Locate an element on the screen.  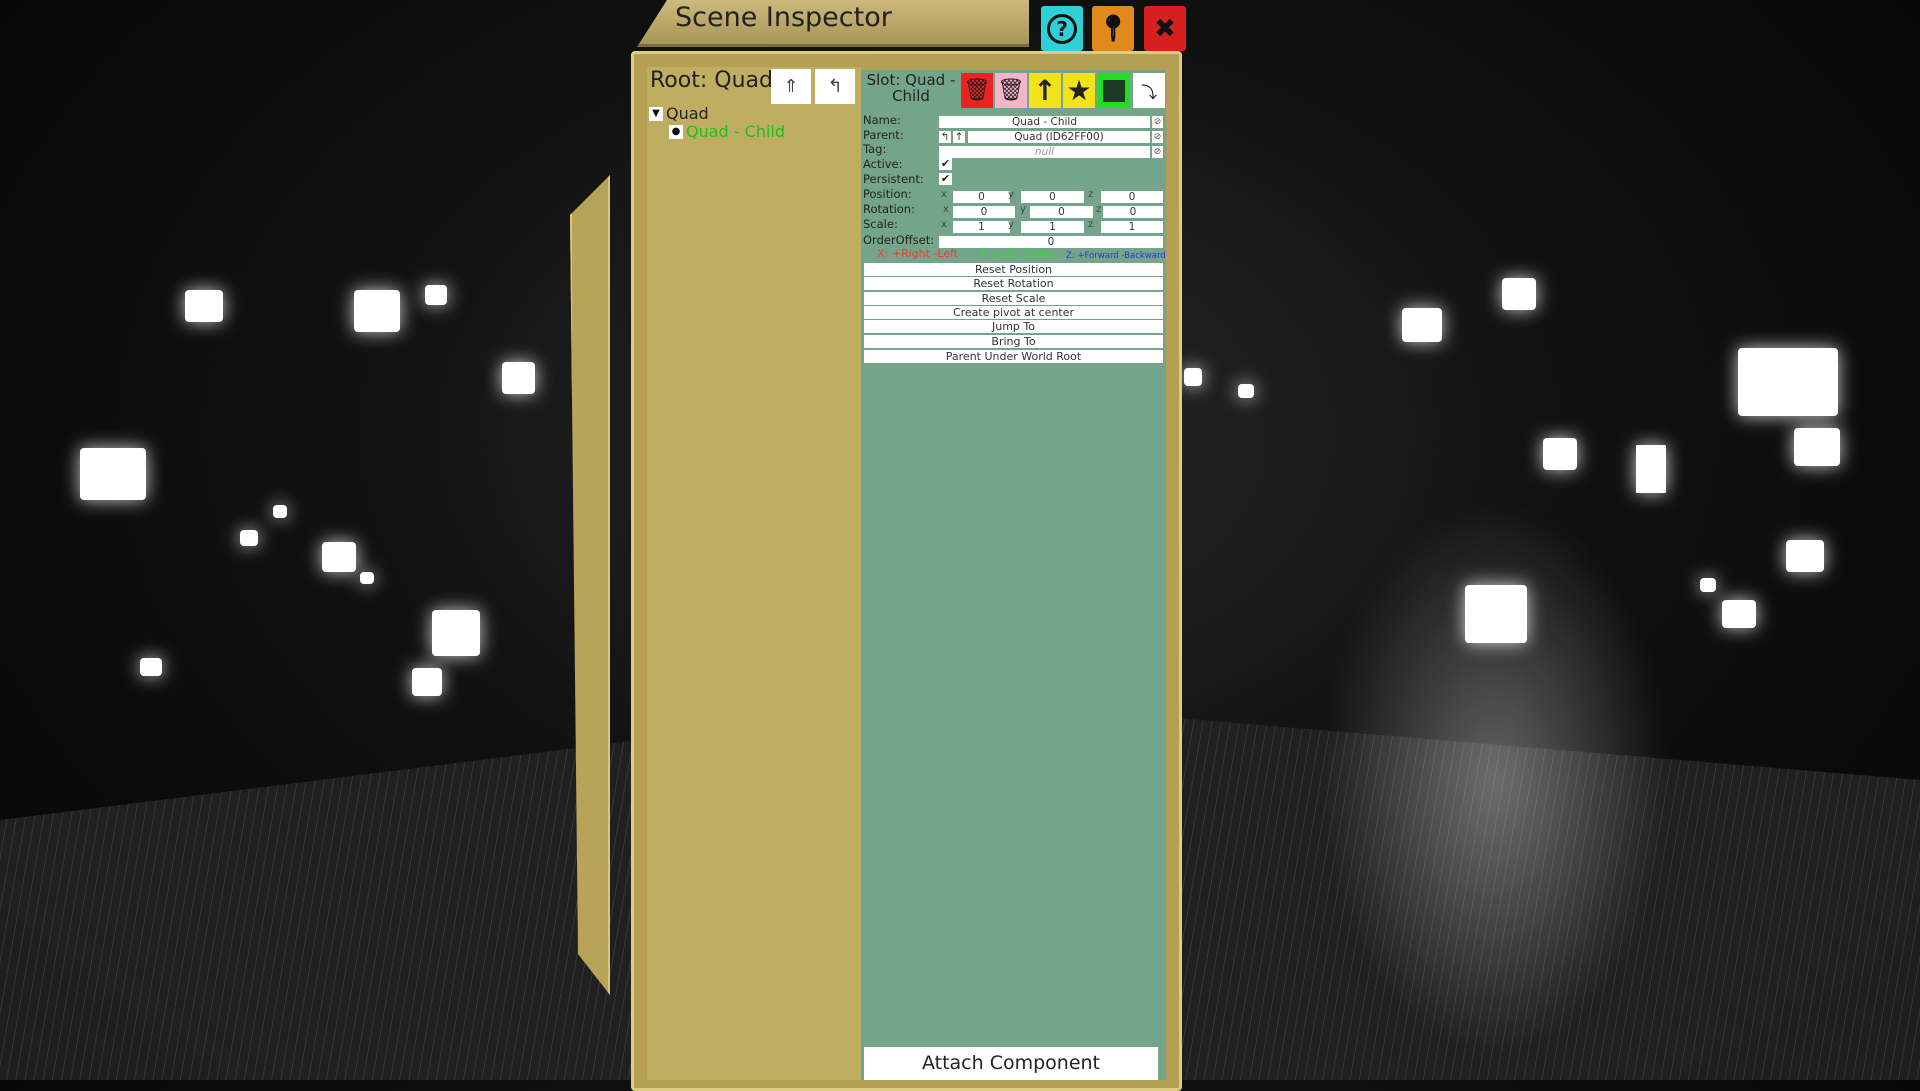
return-arrow-icon: ⤵ is located at coordinates (1148, 92).